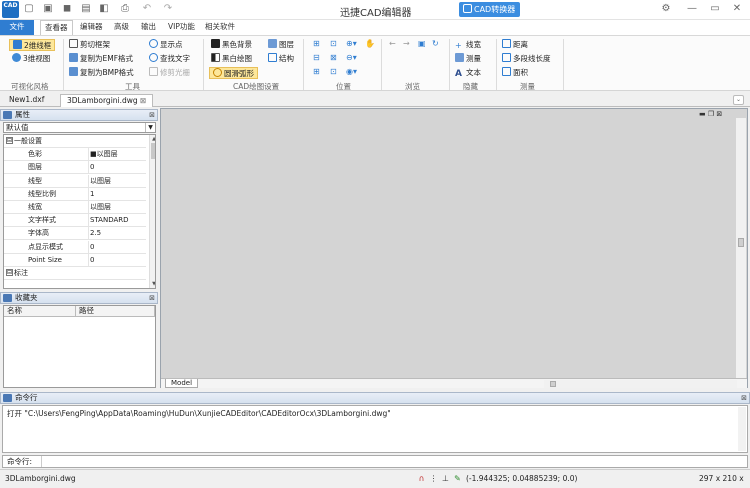 The height and width of the screenshot is (488, 750). Describe the element at coordinates (115, 311) in the screenshot. I see `column-header-path: 路径` at that location.